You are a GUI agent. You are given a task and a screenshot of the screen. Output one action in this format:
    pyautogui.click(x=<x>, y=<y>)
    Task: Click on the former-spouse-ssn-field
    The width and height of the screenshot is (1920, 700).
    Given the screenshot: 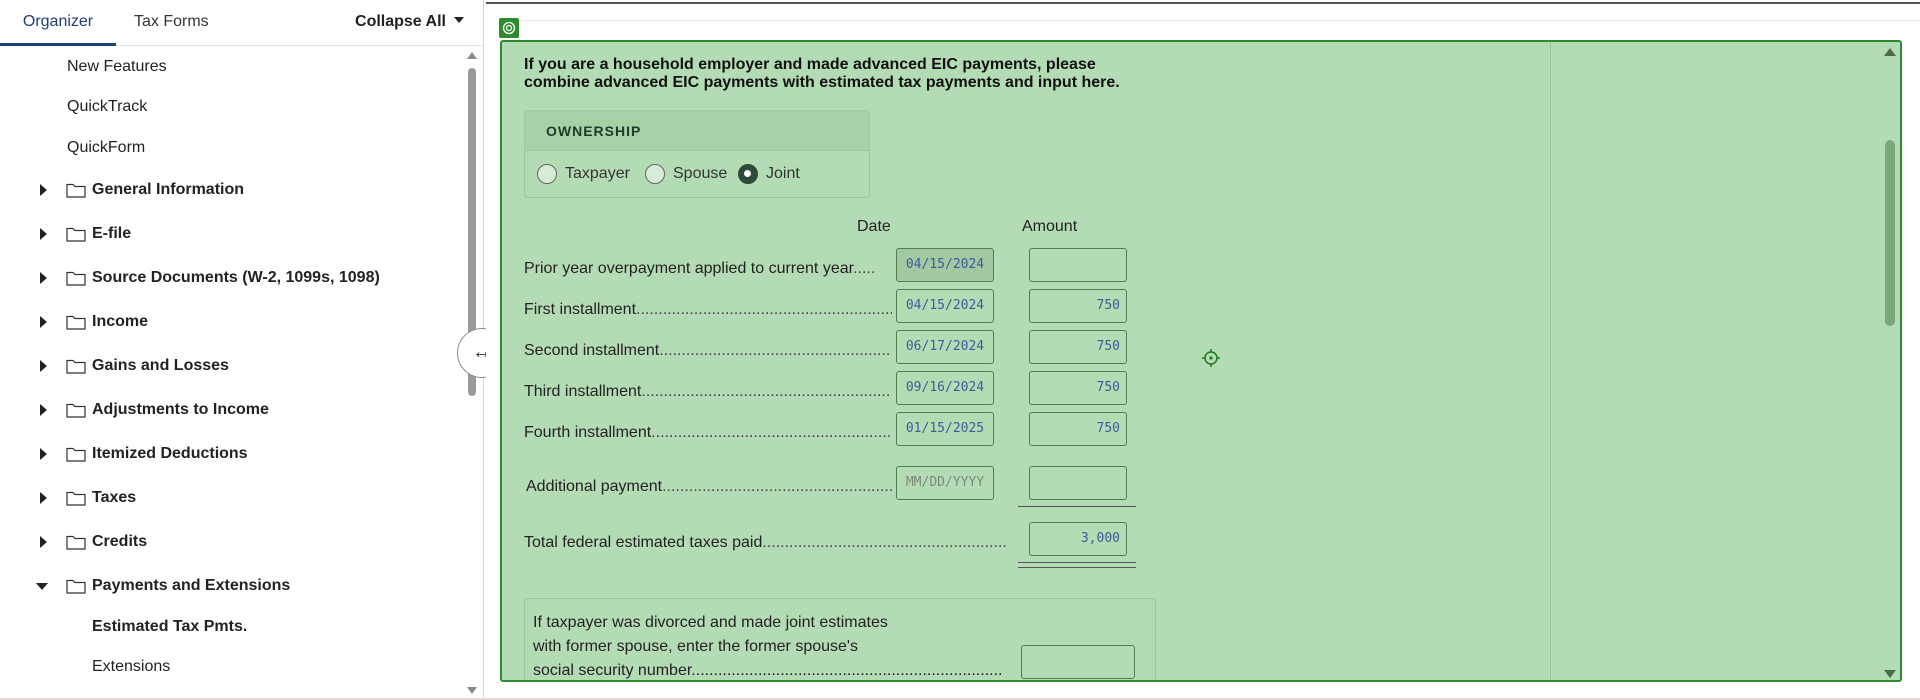 What is the action you would take?
    pyautogui.click(x=1078, y=662)
    